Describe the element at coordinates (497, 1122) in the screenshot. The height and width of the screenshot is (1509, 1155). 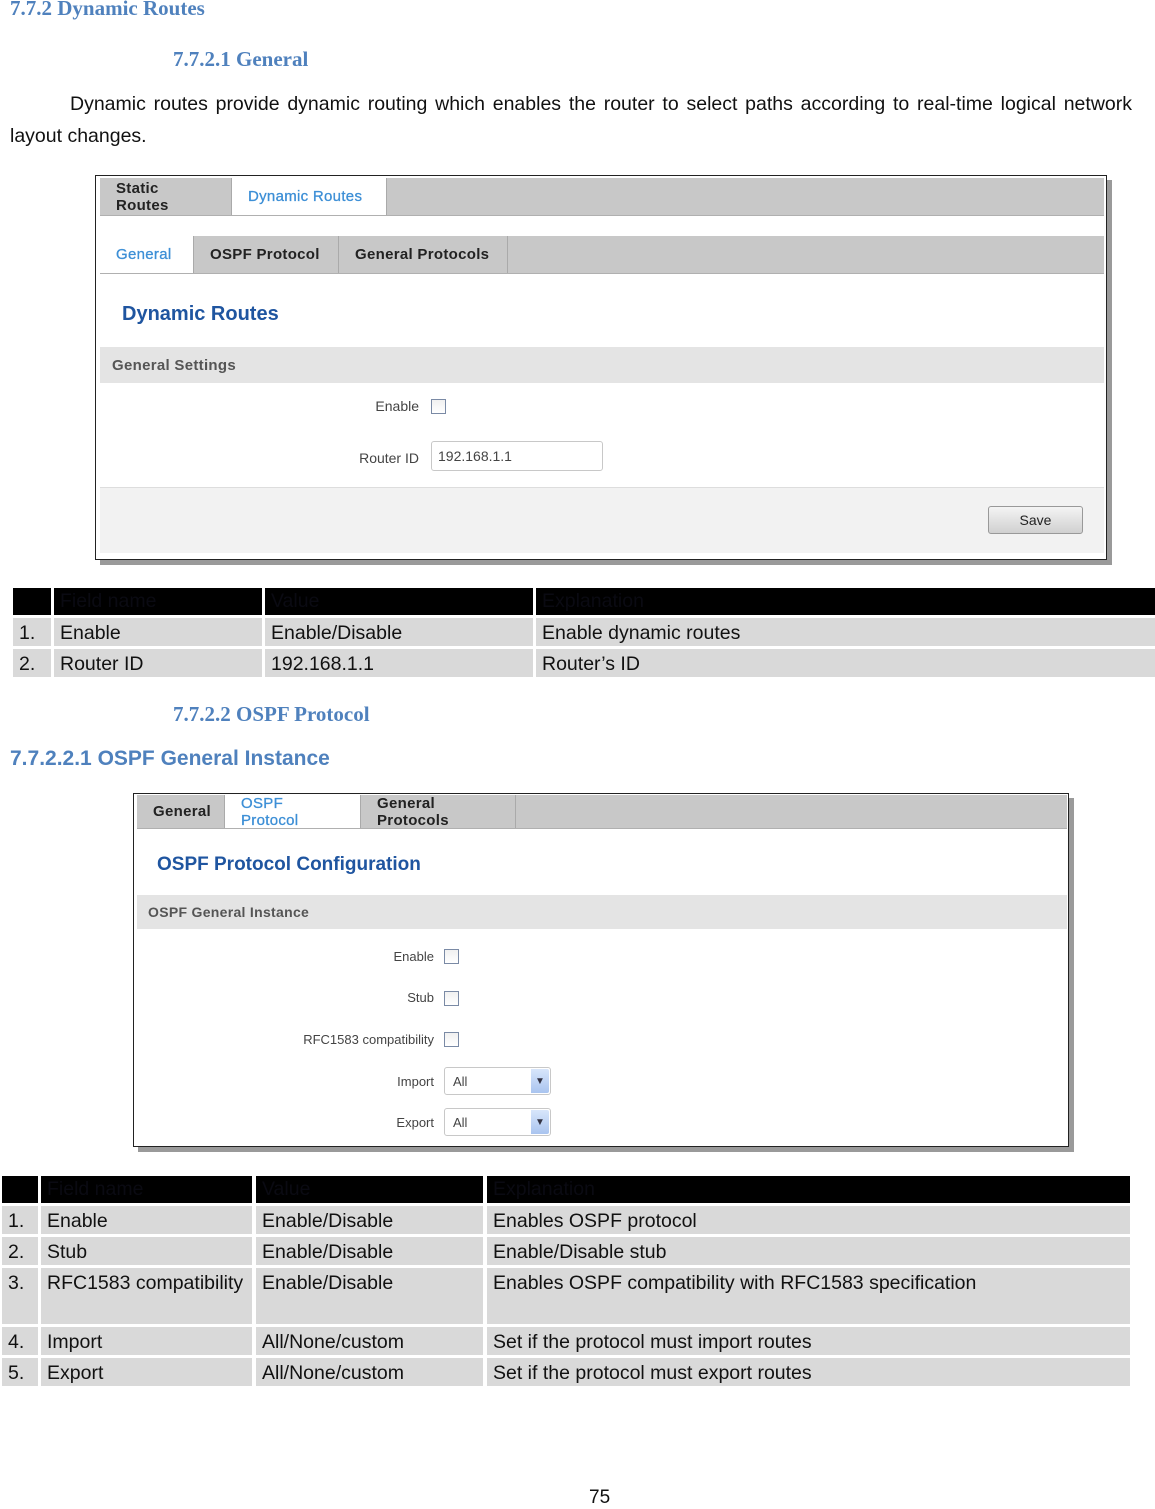
I see `export-select: All ▼` at that location.